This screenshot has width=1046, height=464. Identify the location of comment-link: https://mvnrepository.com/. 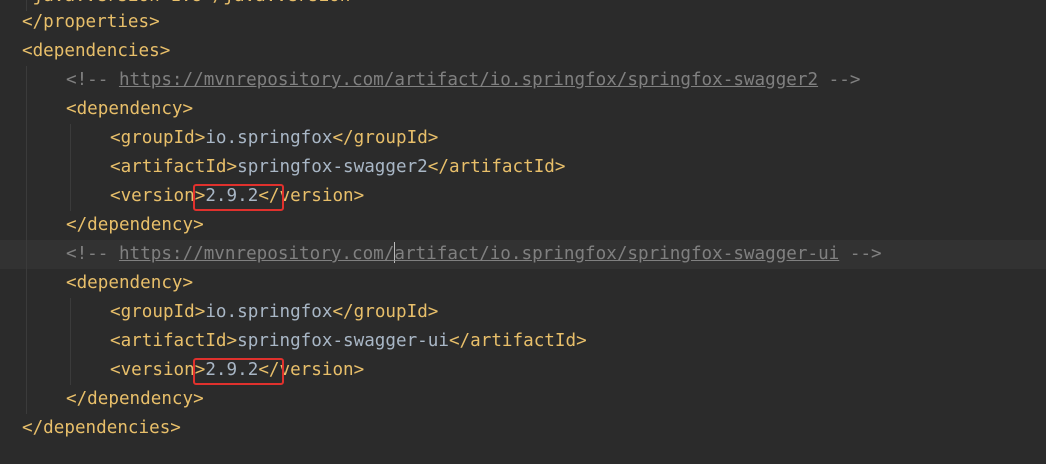
(256, 254).